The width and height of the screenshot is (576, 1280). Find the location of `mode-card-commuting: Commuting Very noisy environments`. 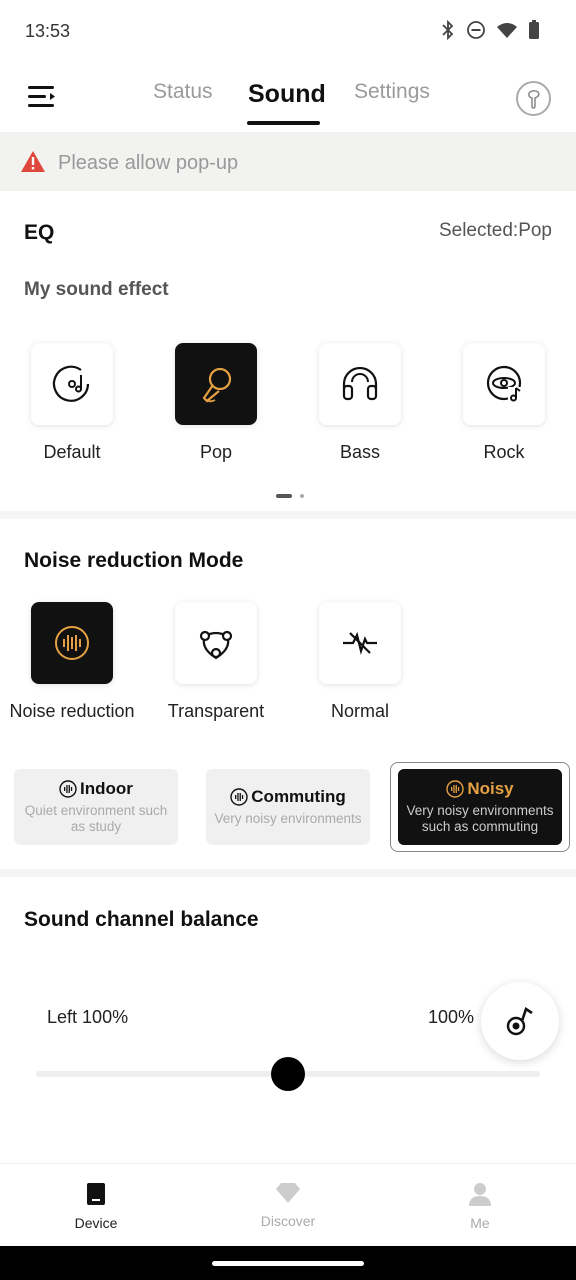

mode-card-commuting: Commuting Very noisy environments is located at coordinates (288, 807).